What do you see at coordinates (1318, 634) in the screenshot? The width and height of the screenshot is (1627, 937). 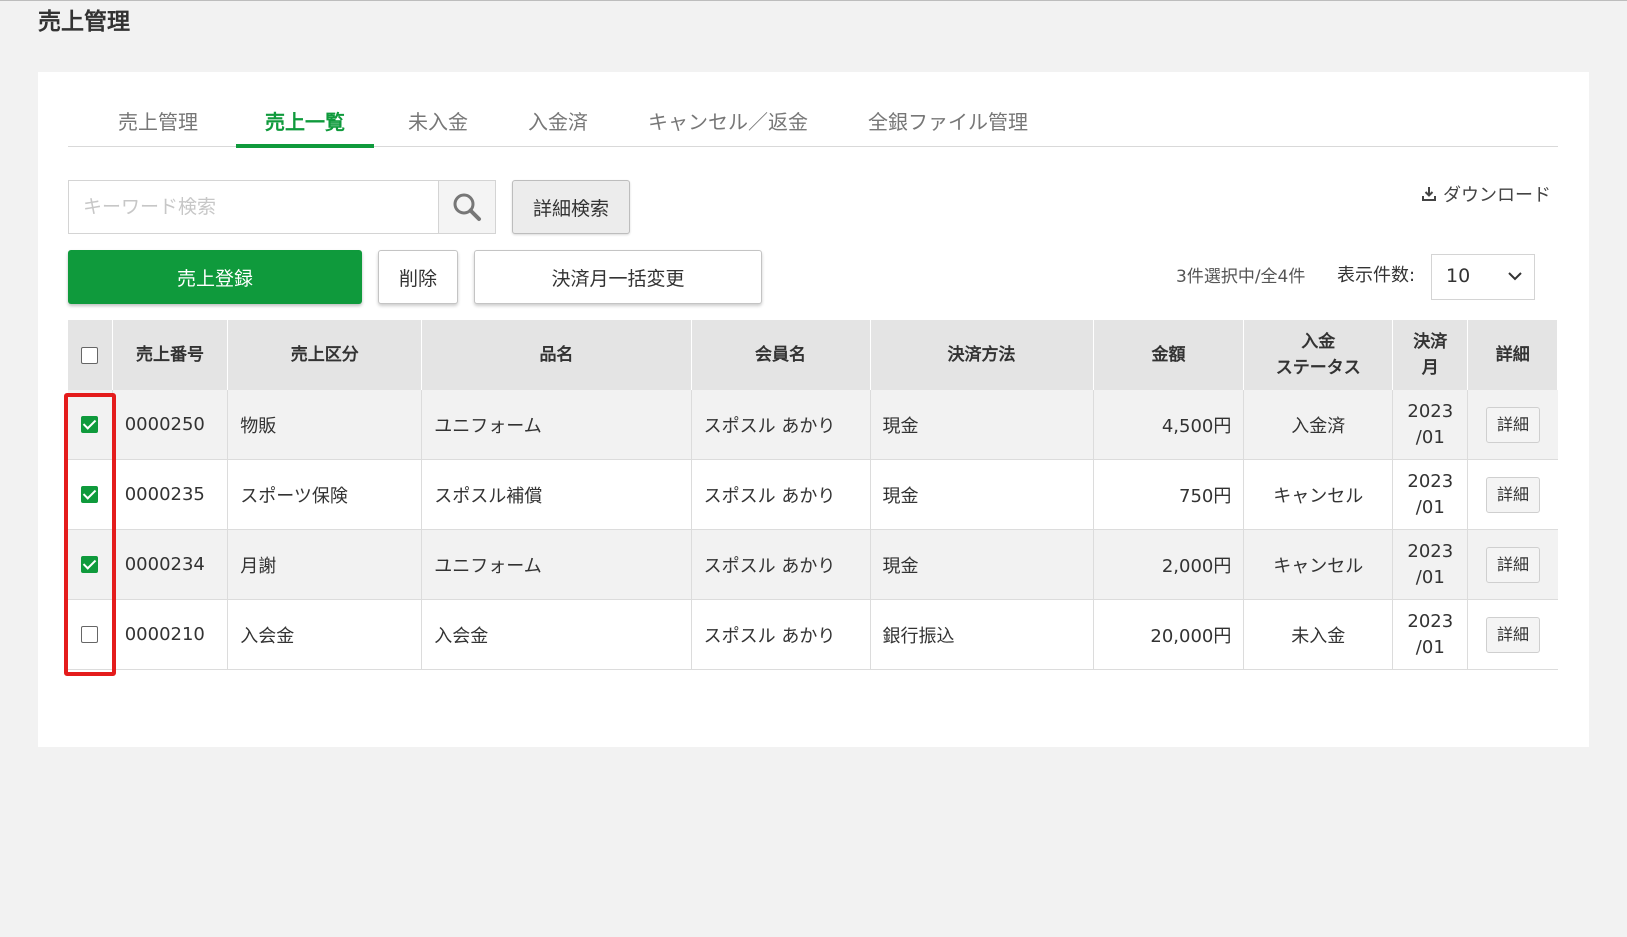 I see `payment-status: 未入金` at bounding box center [1318, 634].